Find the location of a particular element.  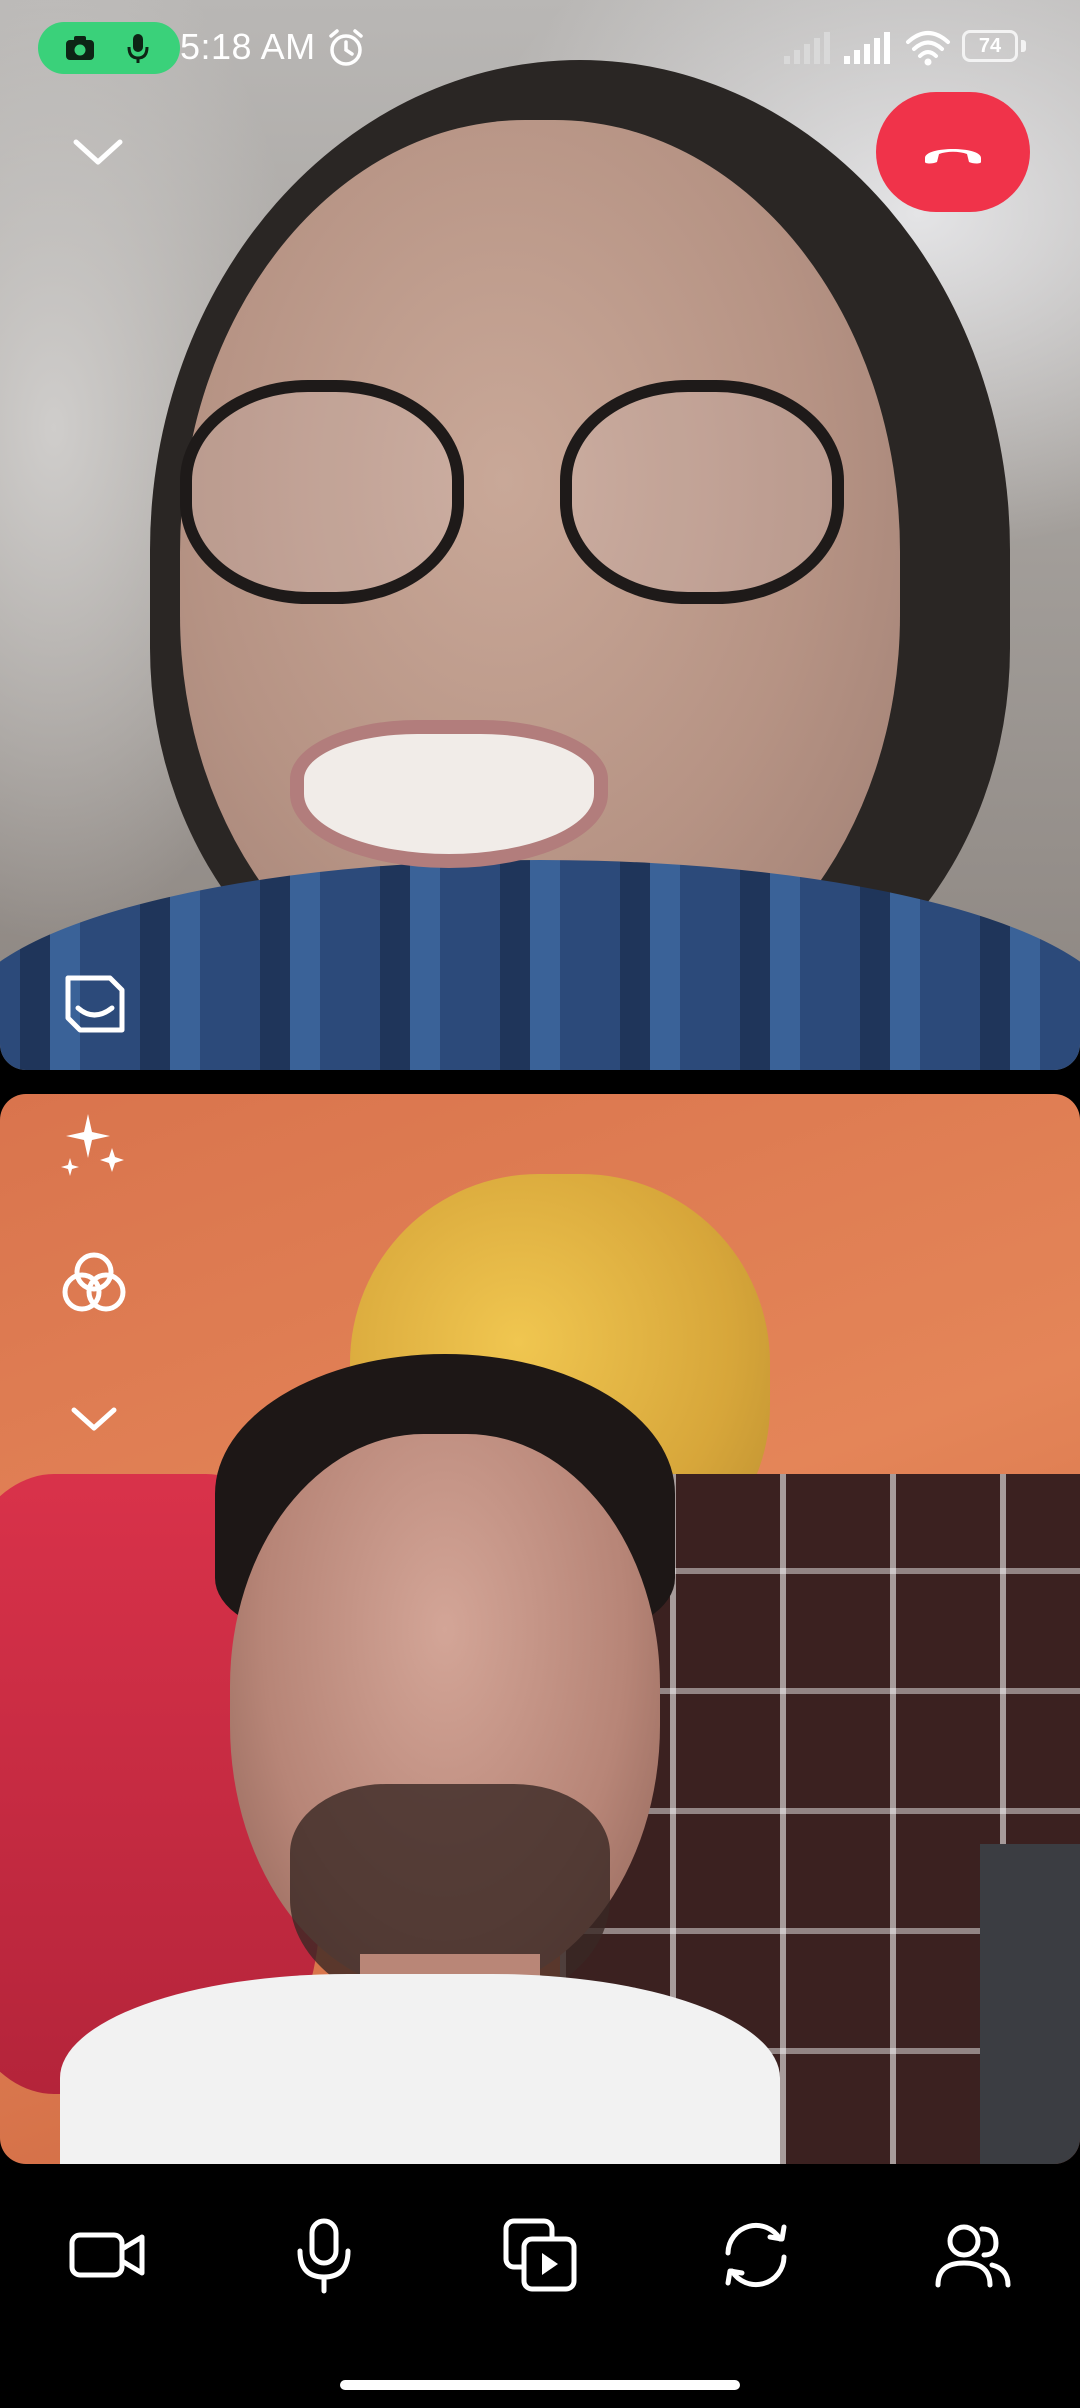

end-call-button is located at coordinates (953, 152).